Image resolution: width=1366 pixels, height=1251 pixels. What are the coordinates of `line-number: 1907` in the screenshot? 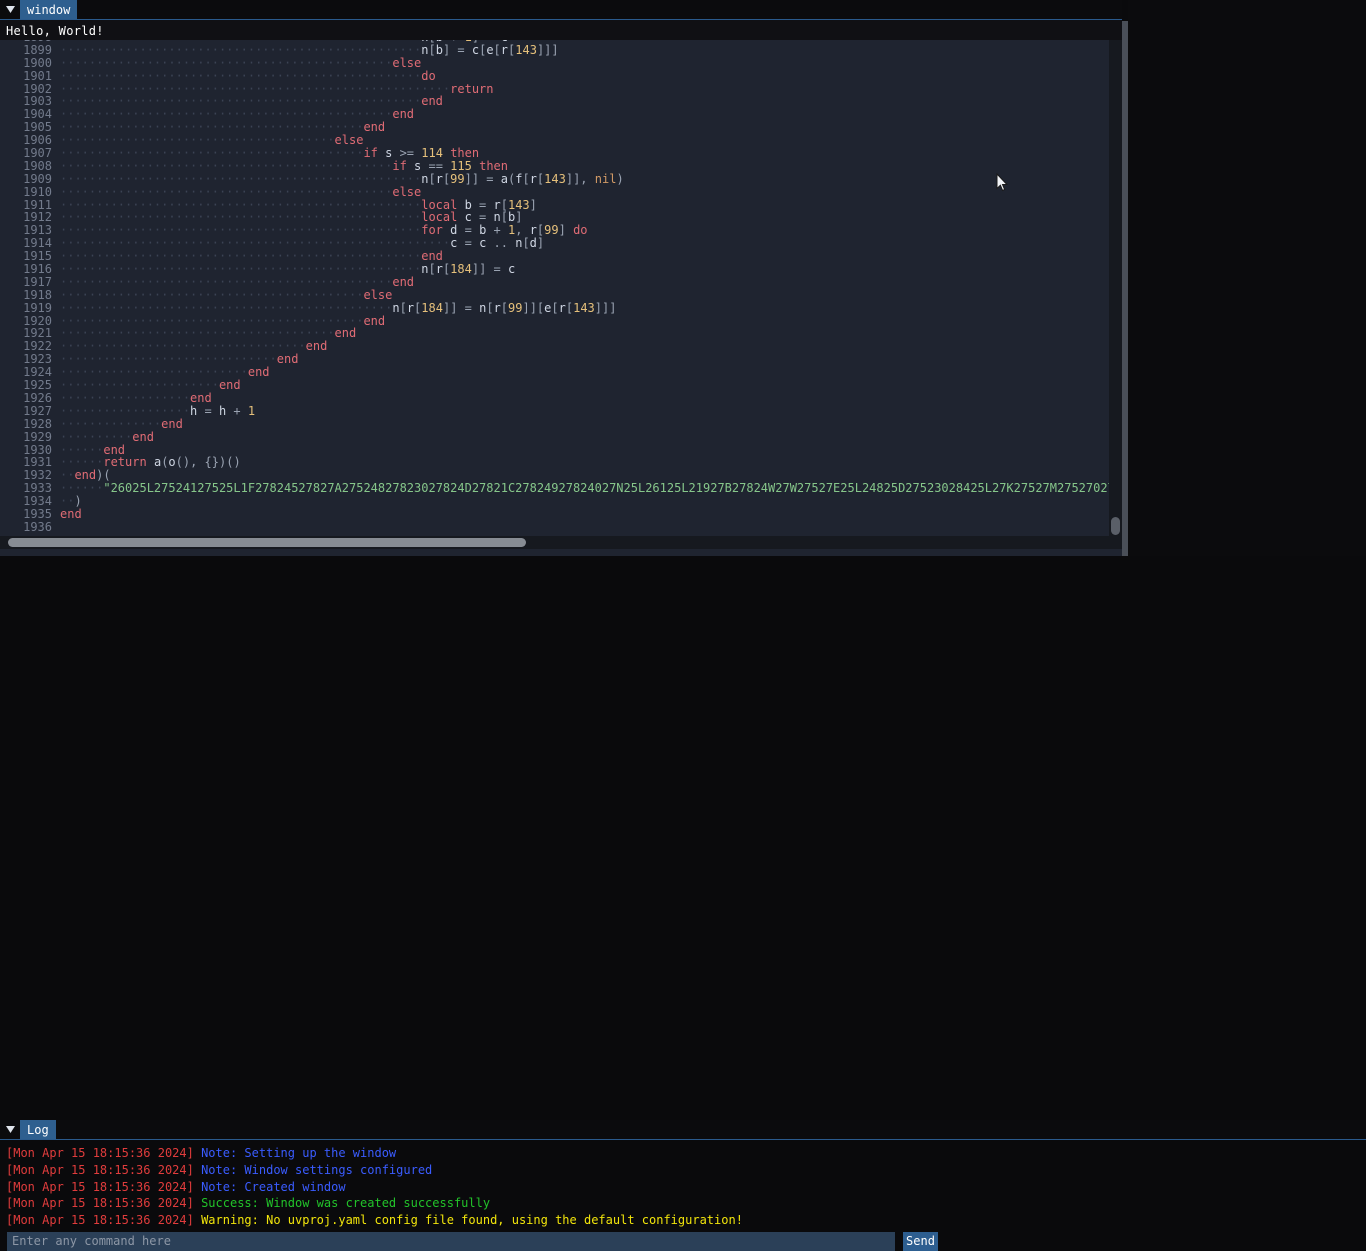 It's located at (37, 153).